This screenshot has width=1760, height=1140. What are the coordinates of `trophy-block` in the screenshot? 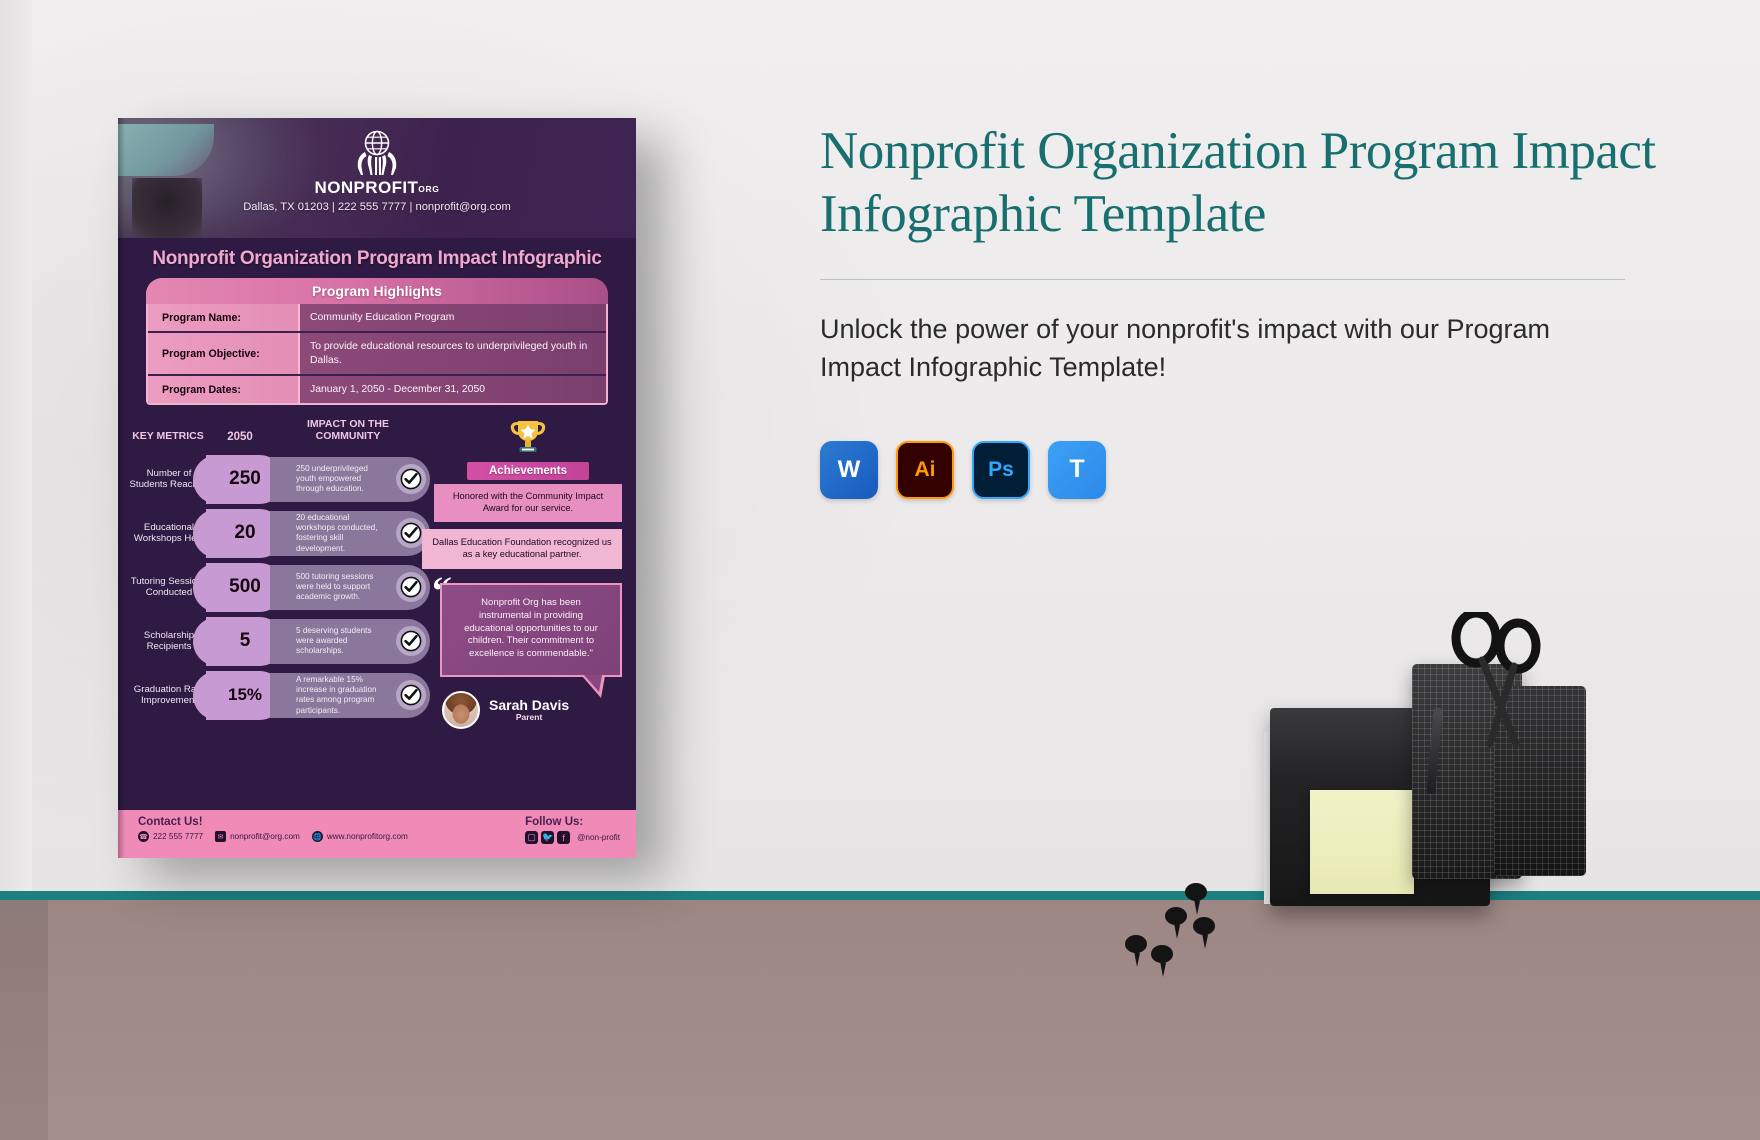 It's located at (528, 439).